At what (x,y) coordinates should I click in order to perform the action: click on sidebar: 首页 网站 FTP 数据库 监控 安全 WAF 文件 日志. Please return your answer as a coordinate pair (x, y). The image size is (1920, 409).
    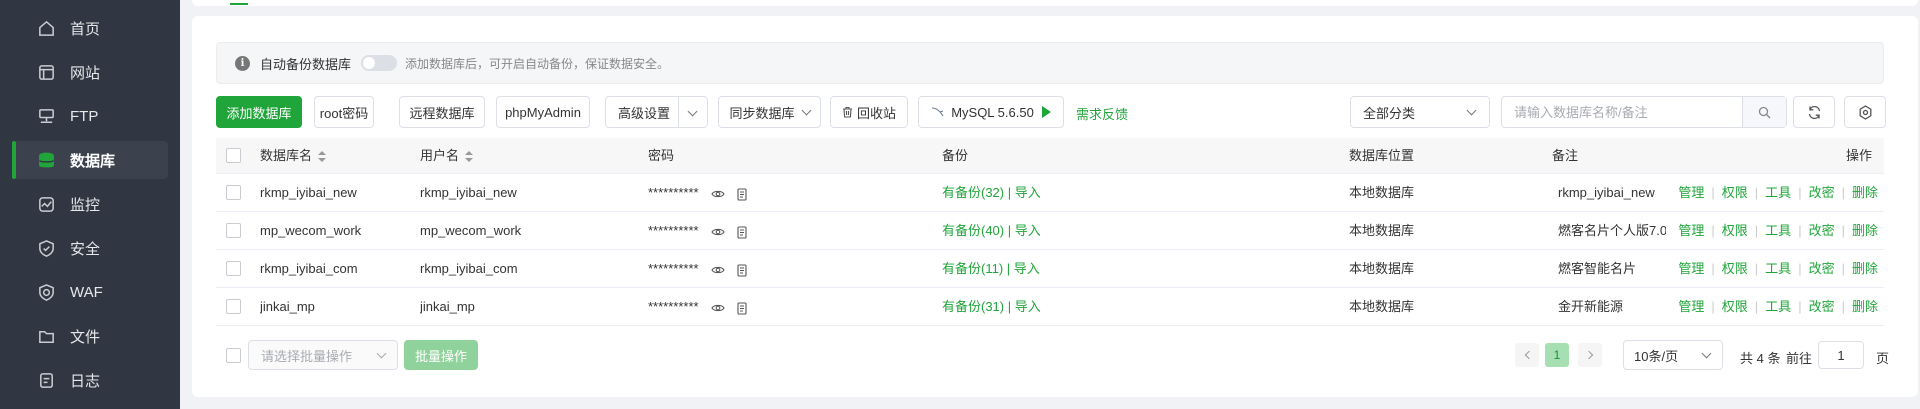
    Looking at the image, I should click on (90, 204).